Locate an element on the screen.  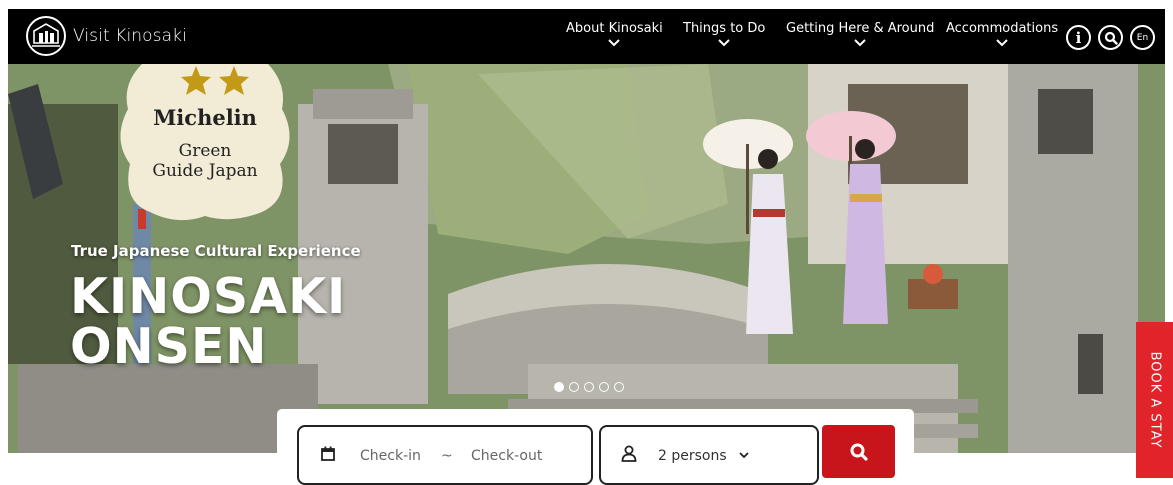
badge-line-green: Green is located at coordinates (205, 151).